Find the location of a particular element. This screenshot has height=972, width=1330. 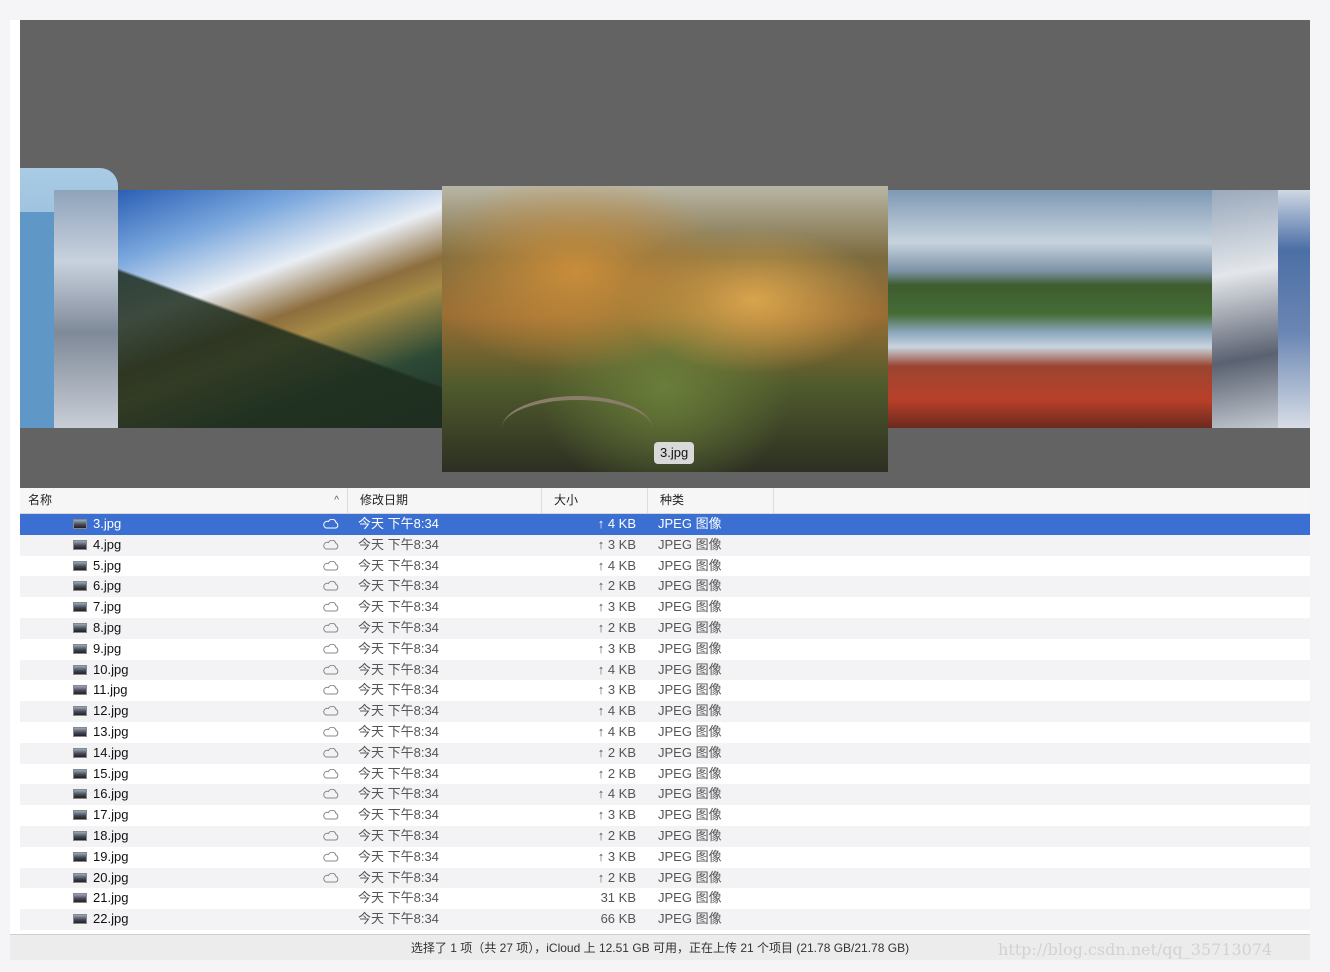

sort-ascending-icon: ^ is located at coordinates (336, 500).